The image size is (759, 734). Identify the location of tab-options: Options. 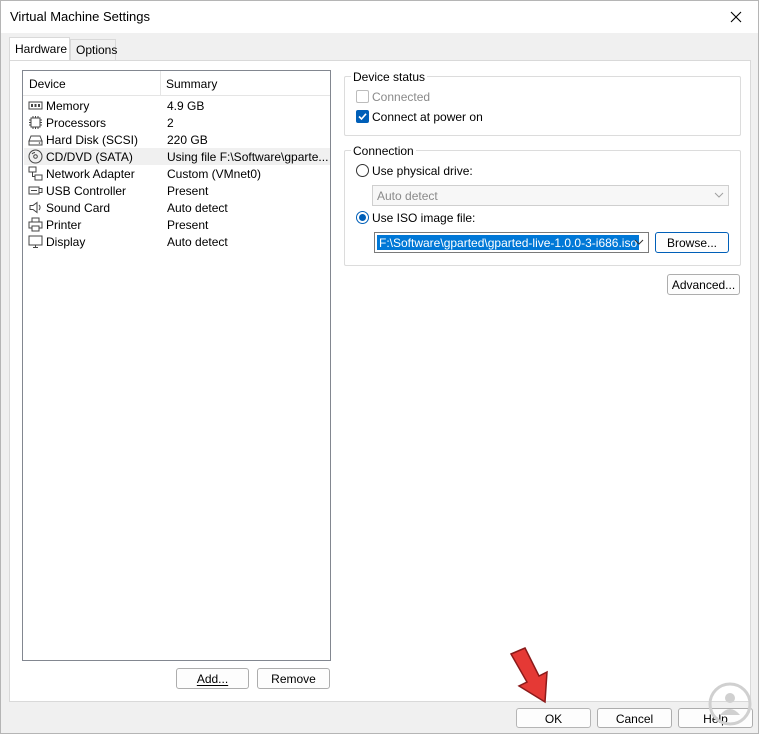
(94, 50).